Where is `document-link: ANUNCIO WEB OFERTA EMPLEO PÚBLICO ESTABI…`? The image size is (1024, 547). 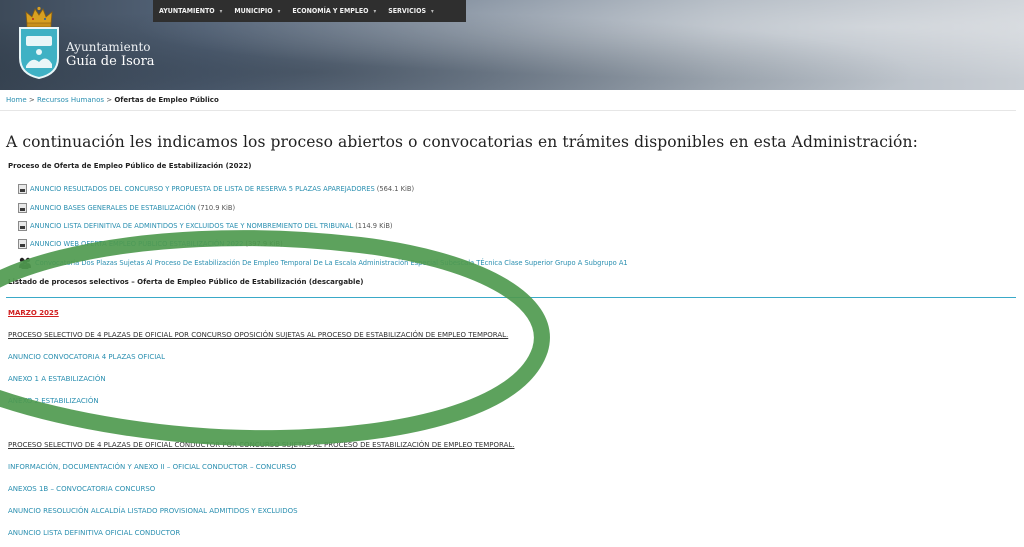 document-link: ANUNCIO WEB OFERTA EMPLEO PÚBLICO ESTABI… is located at coordinates (136, 244).